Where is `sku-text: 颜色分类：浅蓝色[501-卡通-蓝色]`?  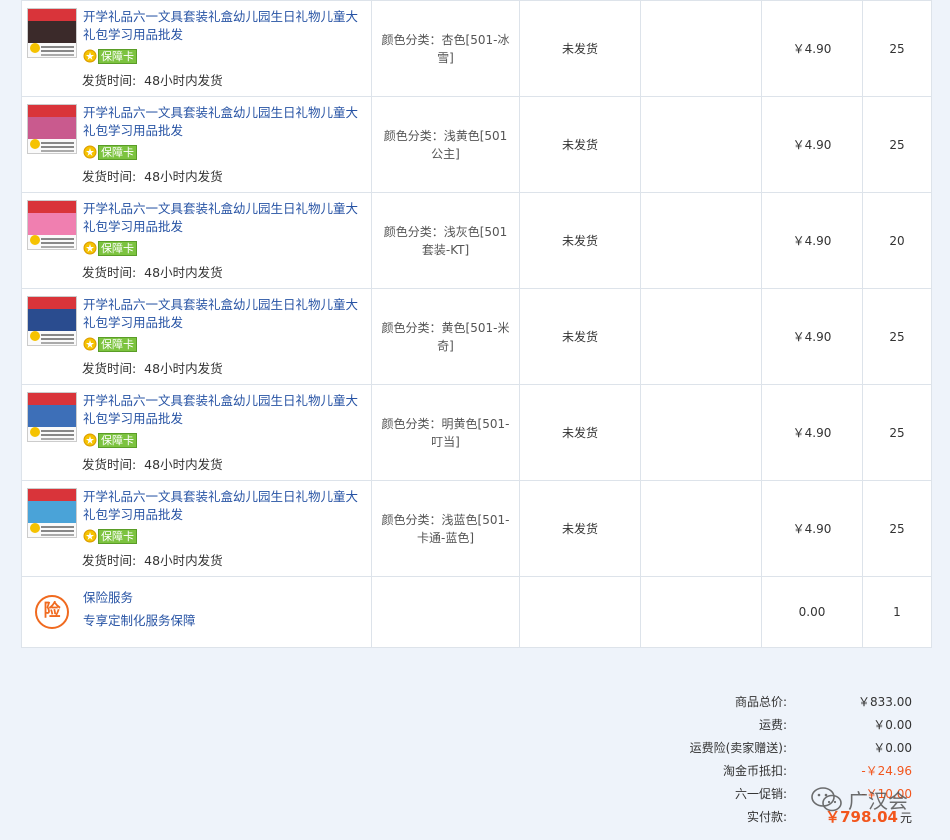 sku-text: 颜色分类：浅蓝色[501-卡通-蓝色] is located at coordinates (445, 528).